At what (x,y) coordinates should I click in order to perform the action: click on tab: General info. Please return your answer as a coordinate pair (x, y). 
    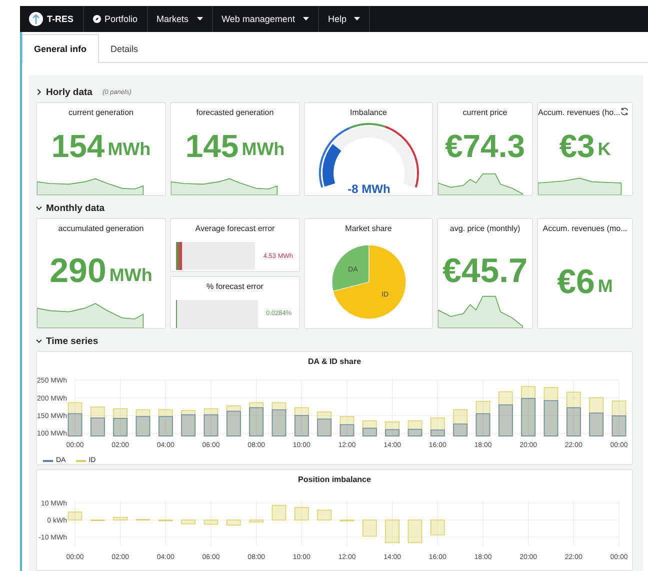
    Looking at the image, I should click on (60, 48).